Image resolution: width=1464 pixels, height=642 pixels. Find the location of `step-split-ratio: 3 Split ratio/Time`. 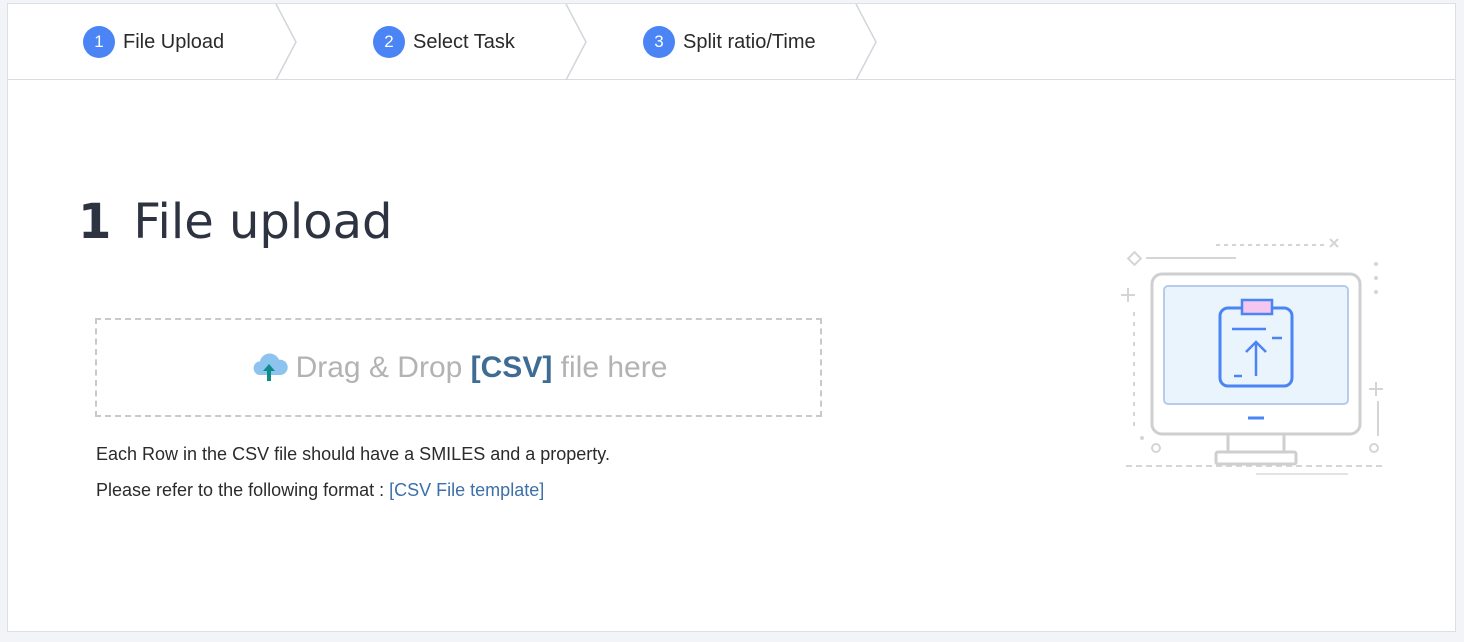

step-split-ratio: 3 Split ratio/Time is located at coordinates (729, 42).